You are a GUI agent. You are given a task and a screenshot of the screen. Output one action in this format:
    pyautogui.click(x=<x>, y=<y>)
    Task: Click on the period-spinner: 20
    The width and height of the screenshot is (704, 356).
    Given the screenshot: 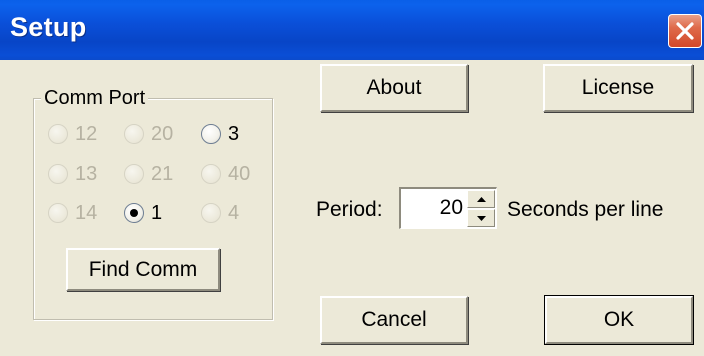 What is the action you would take?
    pyautogui.click(x=448, y=208)
    